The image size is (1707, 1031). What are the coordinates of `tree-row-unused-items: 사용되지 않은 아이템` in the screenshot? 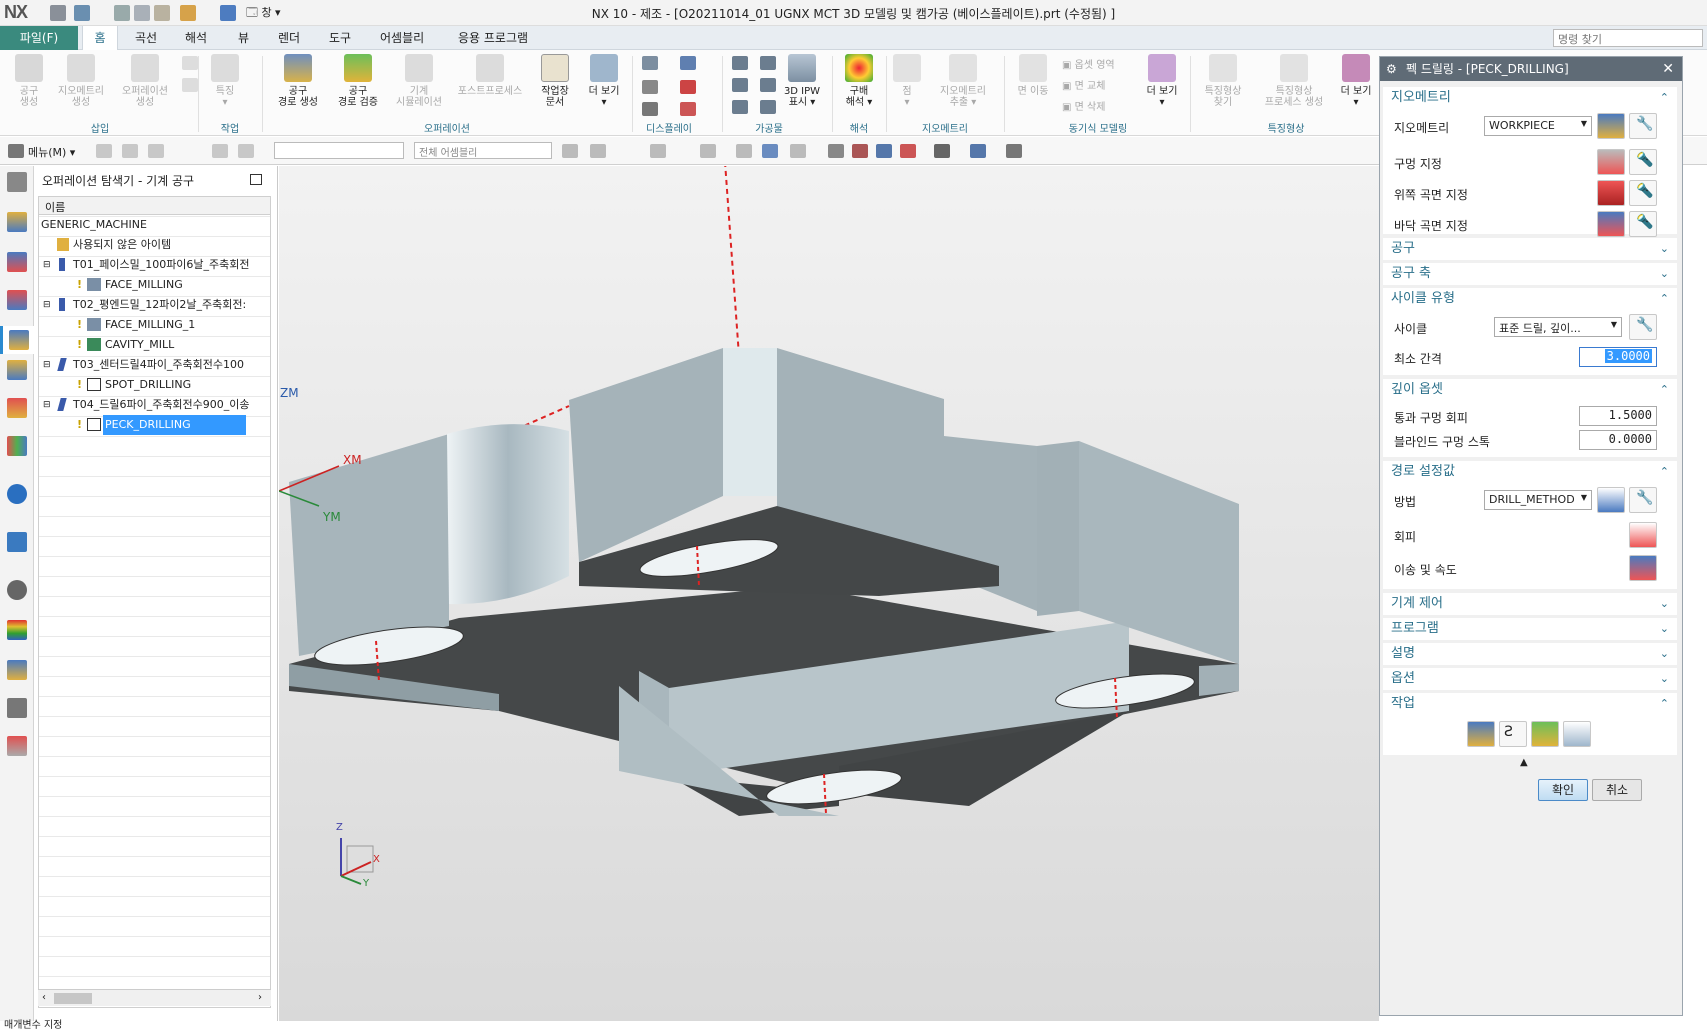 It's located at (154, 245).